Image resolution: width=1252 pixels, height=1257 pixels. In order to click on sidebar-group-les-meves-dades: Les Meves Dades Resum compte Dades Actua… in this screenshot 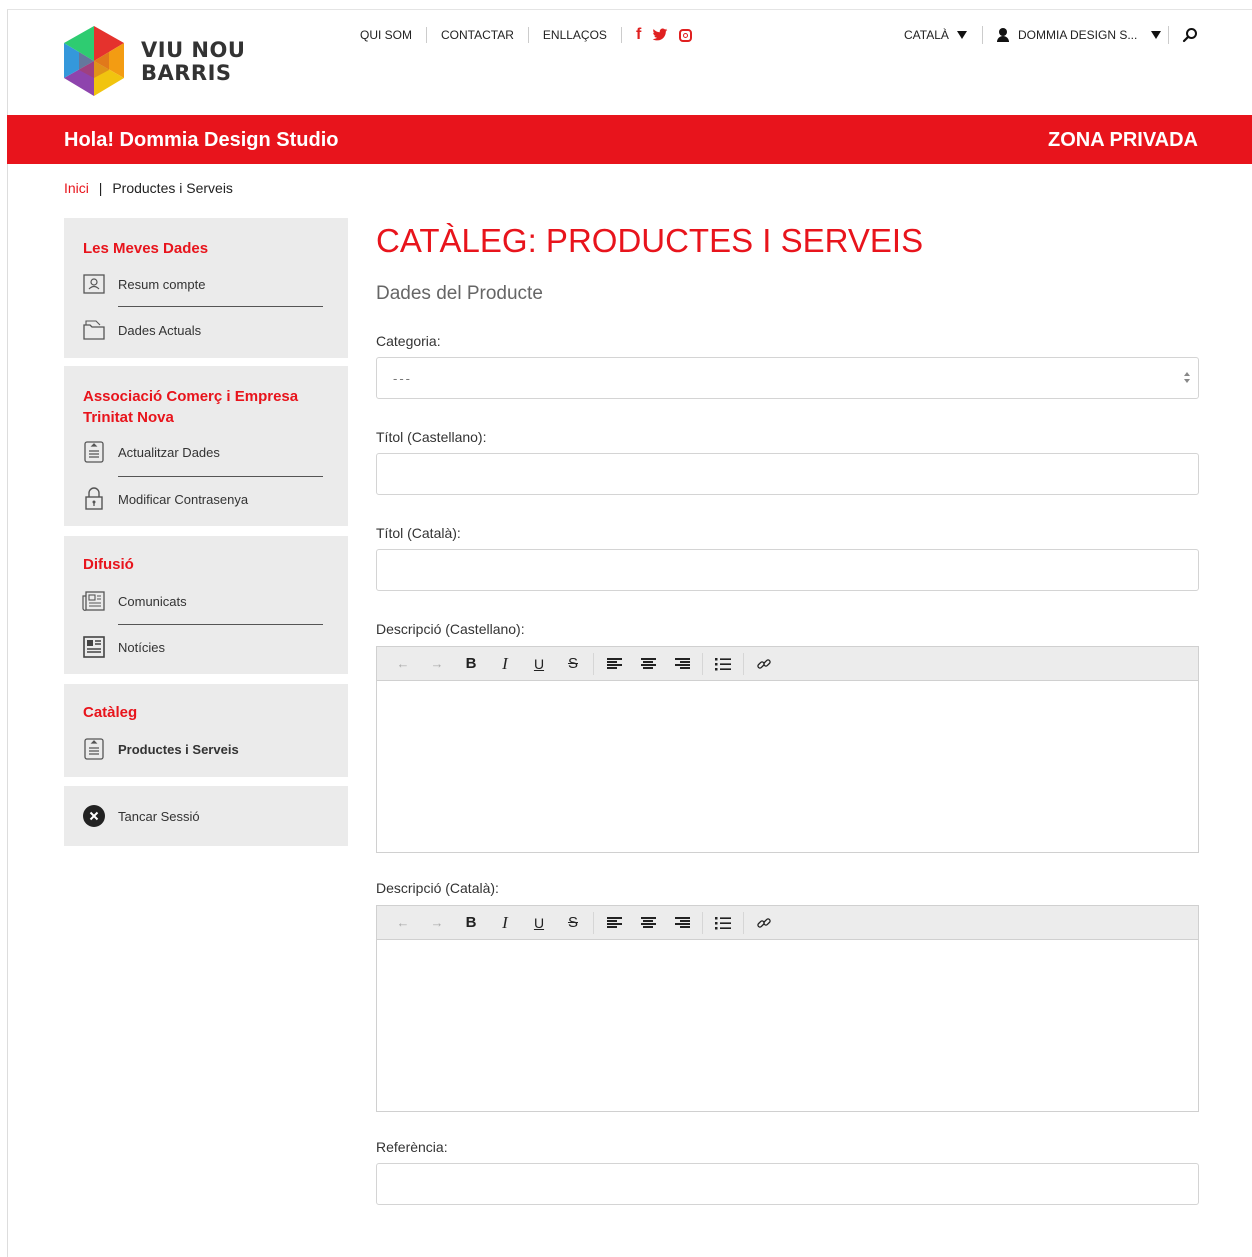, I will do `click(206, 288)`.